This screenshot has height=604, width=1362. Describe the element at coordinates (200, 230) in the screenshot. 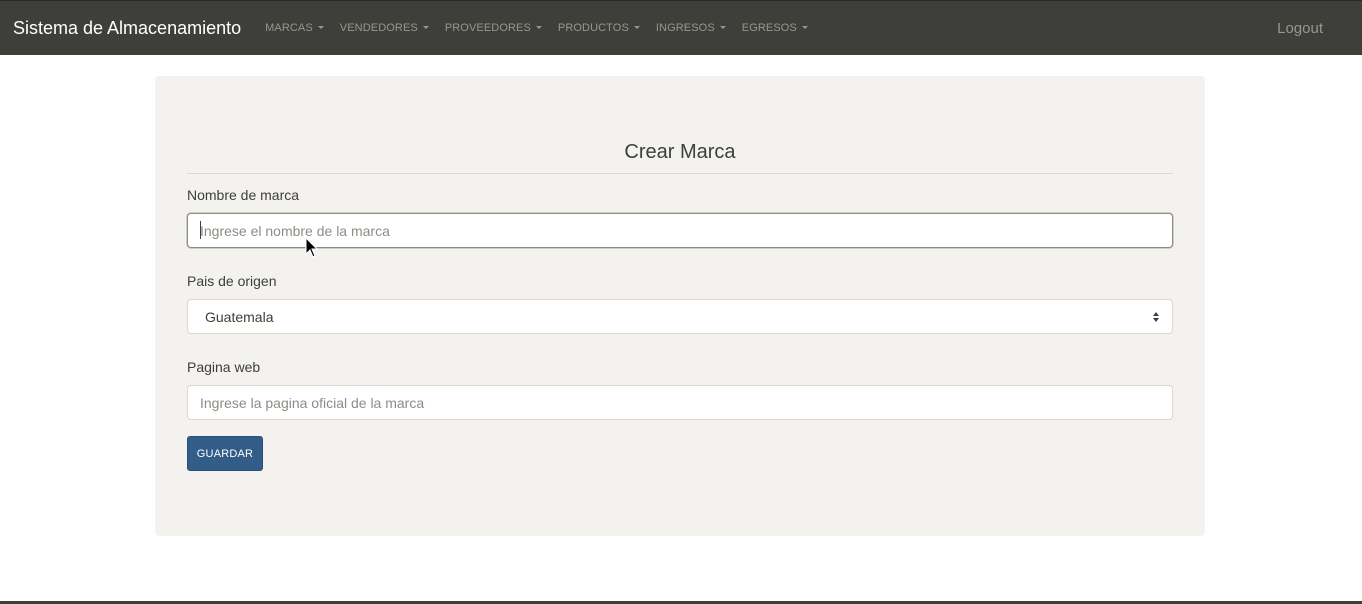

I see `text-caret` at that location.